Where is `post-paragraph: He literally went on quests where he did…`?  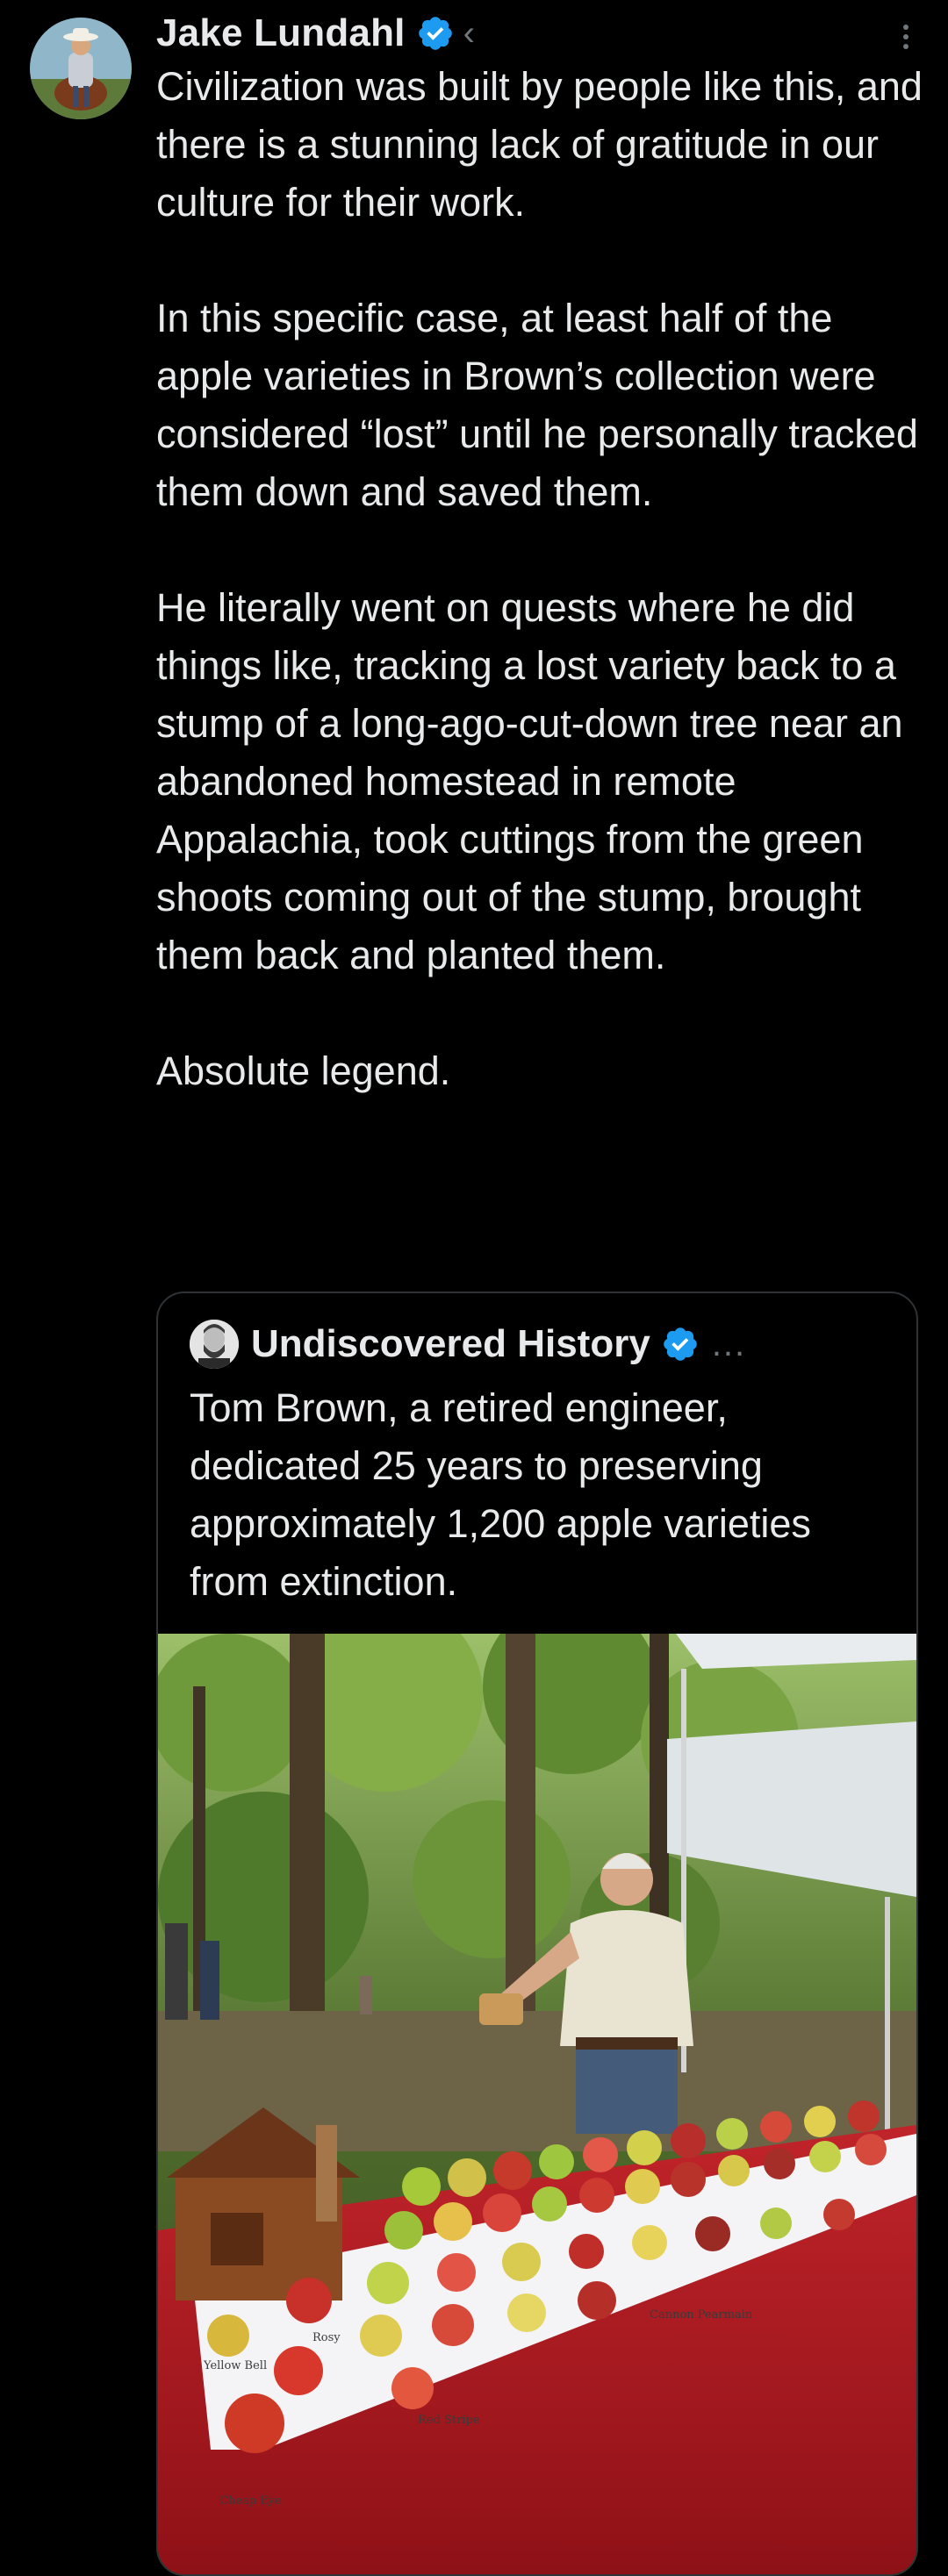
post-paragraph: He literally went on quests where he did… is located at coordinates (529, 781).